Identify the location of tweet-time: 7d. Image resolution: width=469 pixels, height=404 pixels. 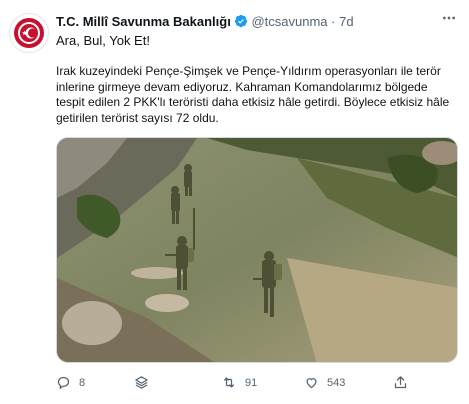
(346, 21).